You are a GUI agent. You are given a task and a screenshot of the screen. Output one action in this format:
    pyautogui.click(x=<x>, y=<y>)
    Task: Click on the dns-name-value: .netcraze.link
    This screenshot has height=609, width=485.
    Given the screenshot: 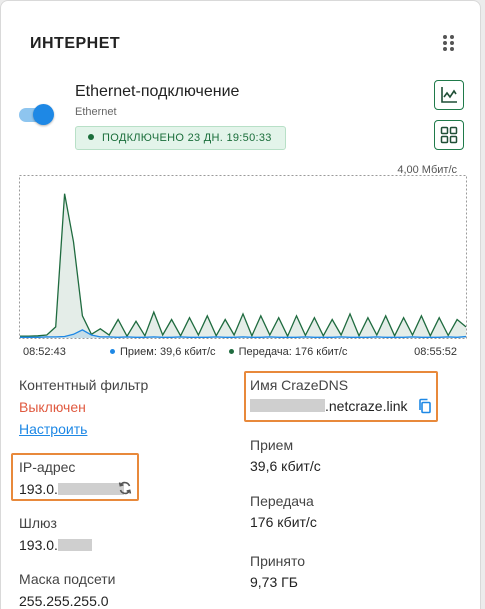 What is the action you would take?
    pyautogui.click(x=328, y=406)
    